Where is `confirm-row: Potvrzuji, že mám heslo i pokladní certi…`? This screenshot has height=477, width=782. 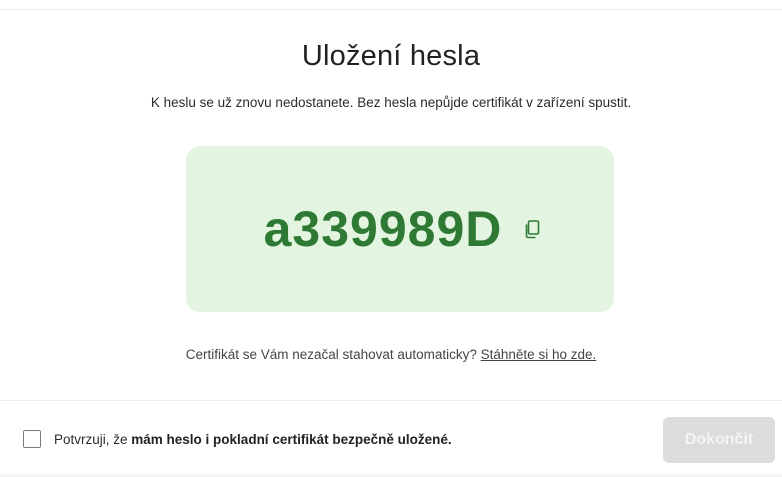 confirm-row: Potvrzuji, že mám heslo i pokladní certi… is located at coordinates (237, 439).